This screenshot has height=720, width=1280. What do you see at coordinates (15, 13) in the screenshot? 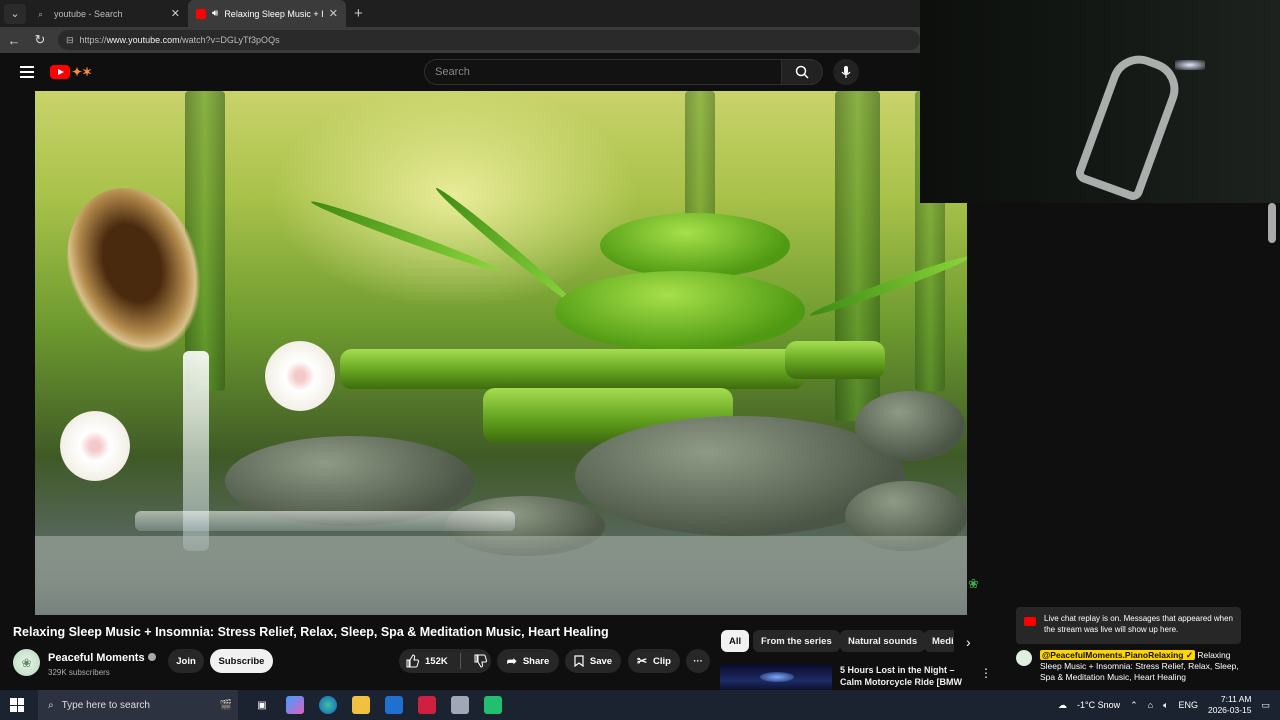
I see `tab-actions-menu-button: ⌄` at bounding box center [15, 13].